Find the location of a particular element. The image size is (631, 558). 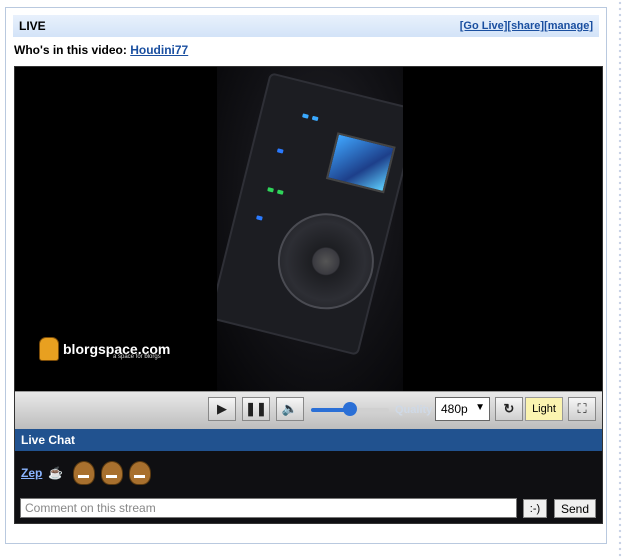

fullscreen-button: ⛶ is located at coordinates (582, 409).